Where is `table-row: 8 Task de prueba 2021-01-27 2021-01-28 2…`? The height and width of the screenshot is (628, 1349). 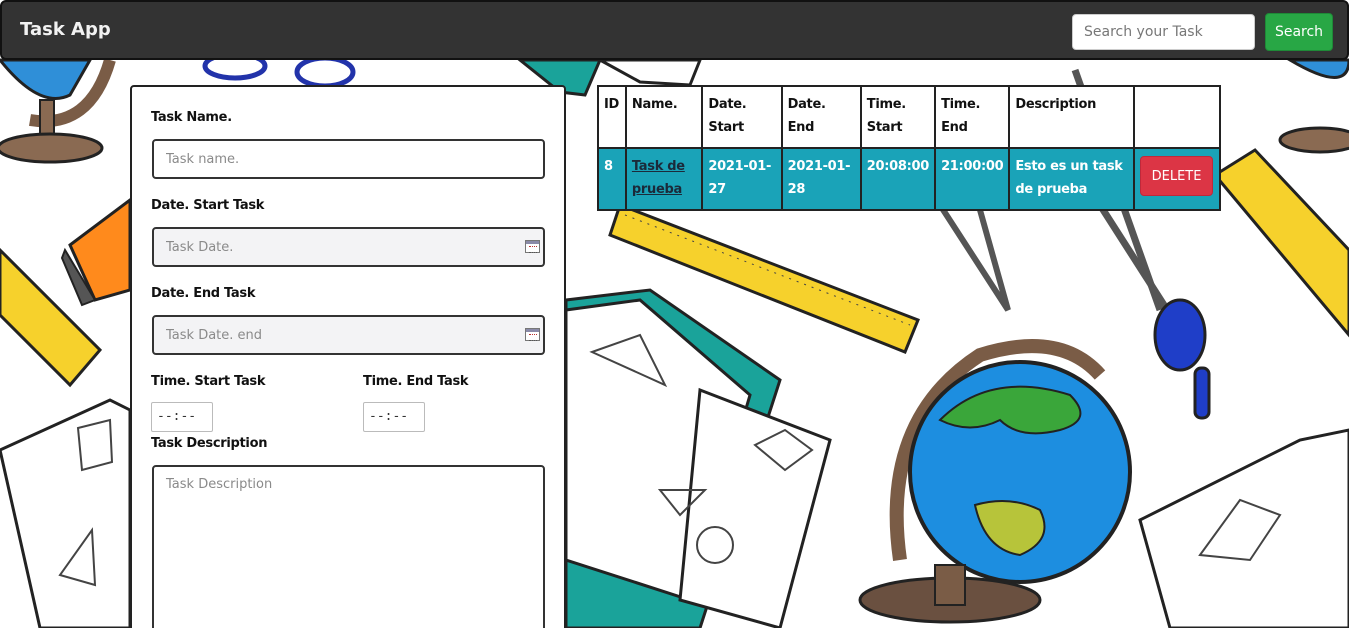
table-row: 8 Task de prueba 2021-01-27 2021-01-28 2… is located at coordinates (909, 179).